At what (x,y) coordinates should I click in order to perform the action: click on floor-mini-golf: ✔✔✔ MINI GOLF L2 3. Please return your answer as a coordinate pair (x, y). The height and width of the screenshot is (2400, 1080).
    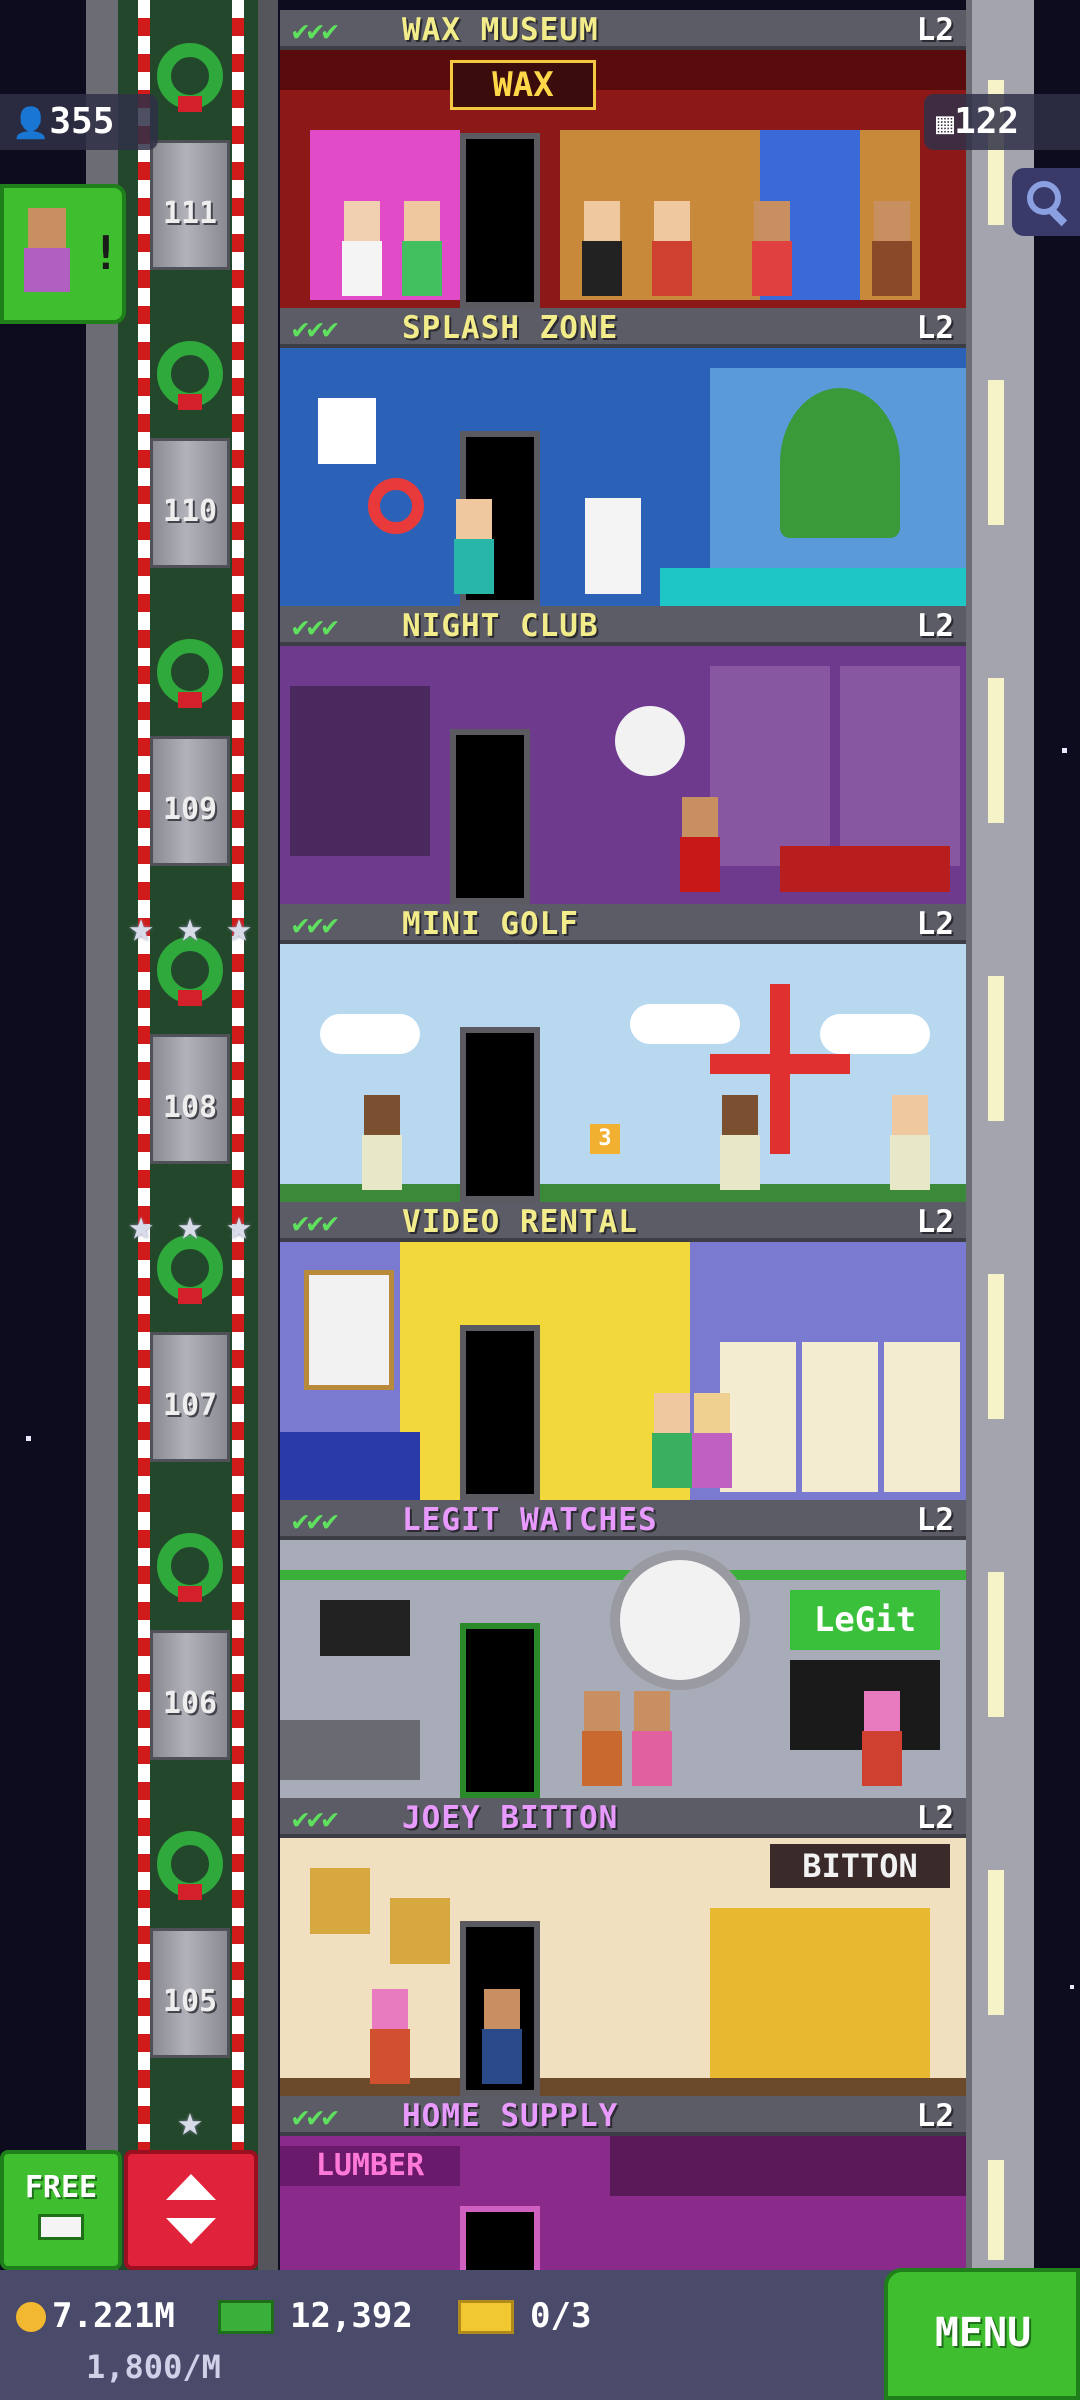
    Looking at the image, I should click on (623, 1053).